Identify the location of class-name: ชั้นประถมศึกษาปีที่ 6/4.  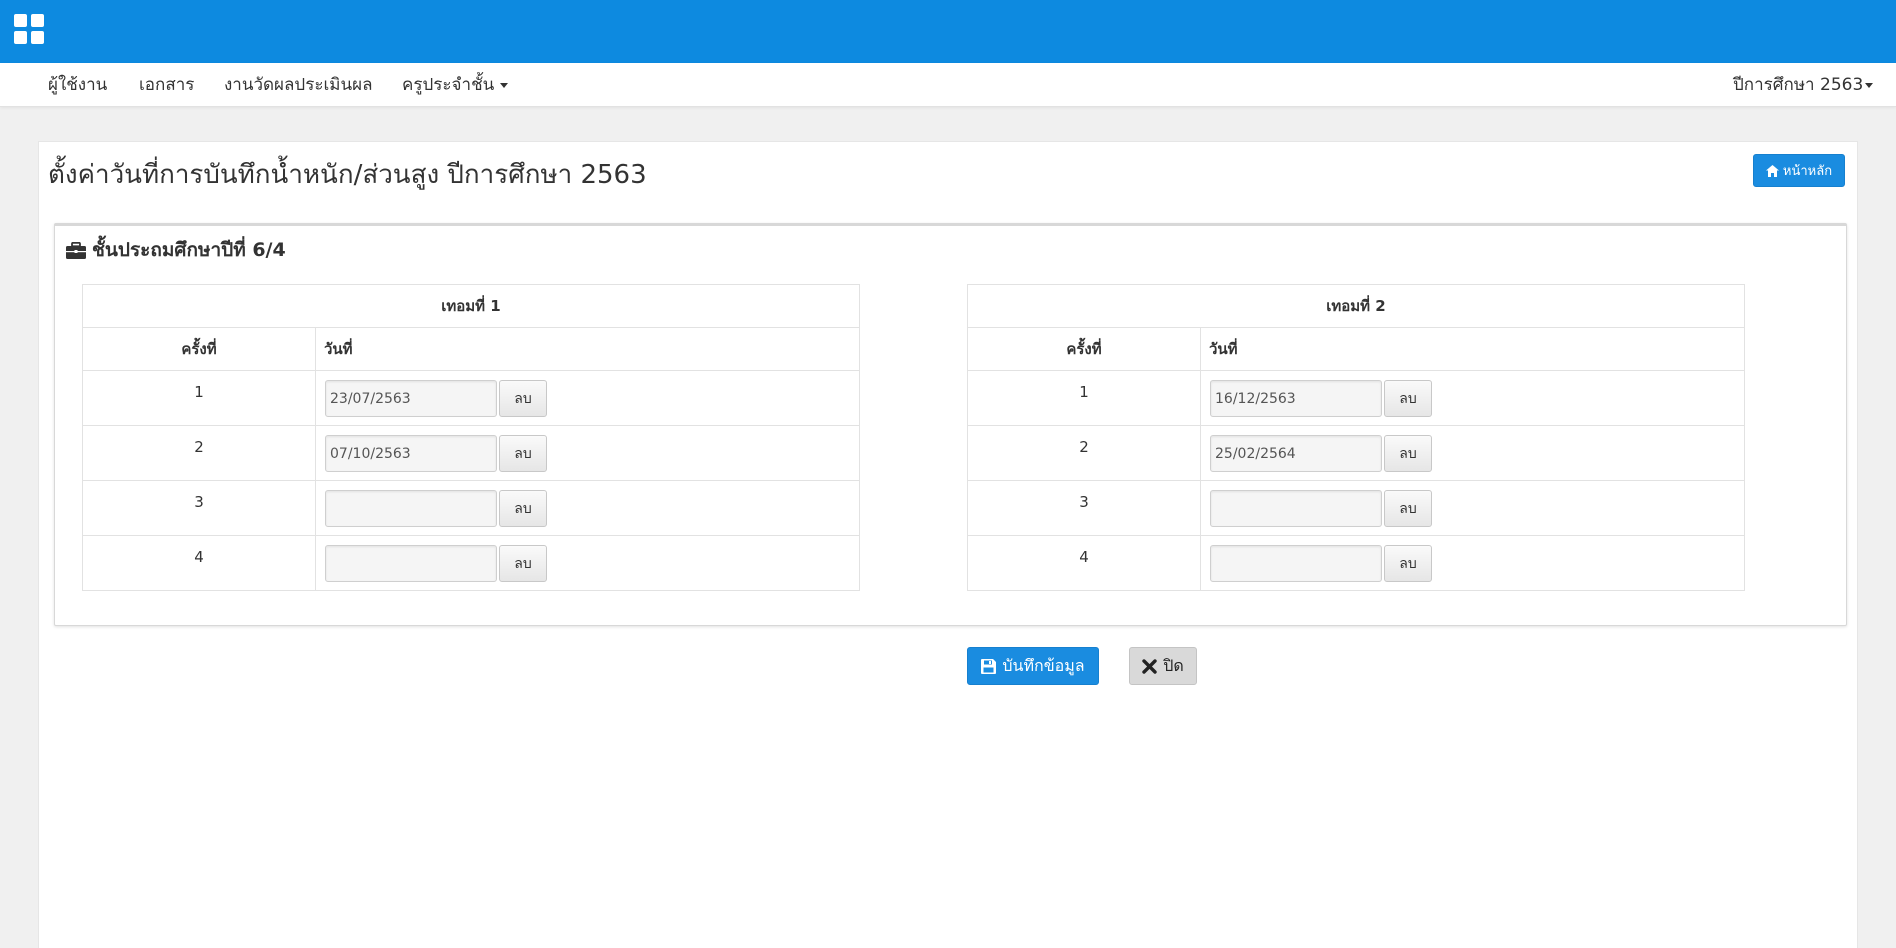
(189, 250).